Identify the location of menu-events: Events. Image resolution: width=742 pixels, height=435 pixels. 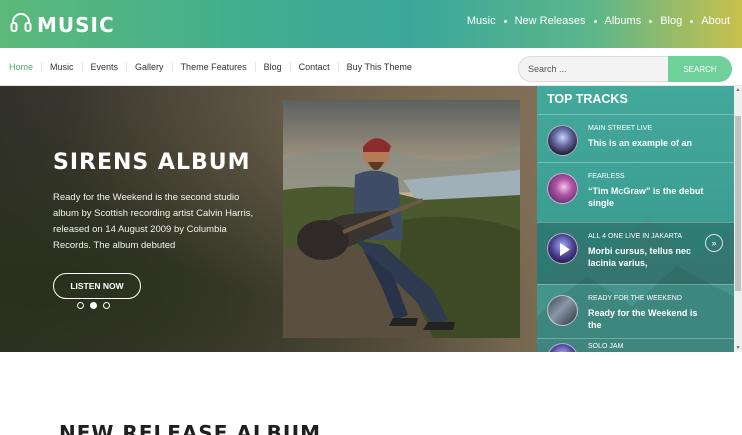
(104, 67).